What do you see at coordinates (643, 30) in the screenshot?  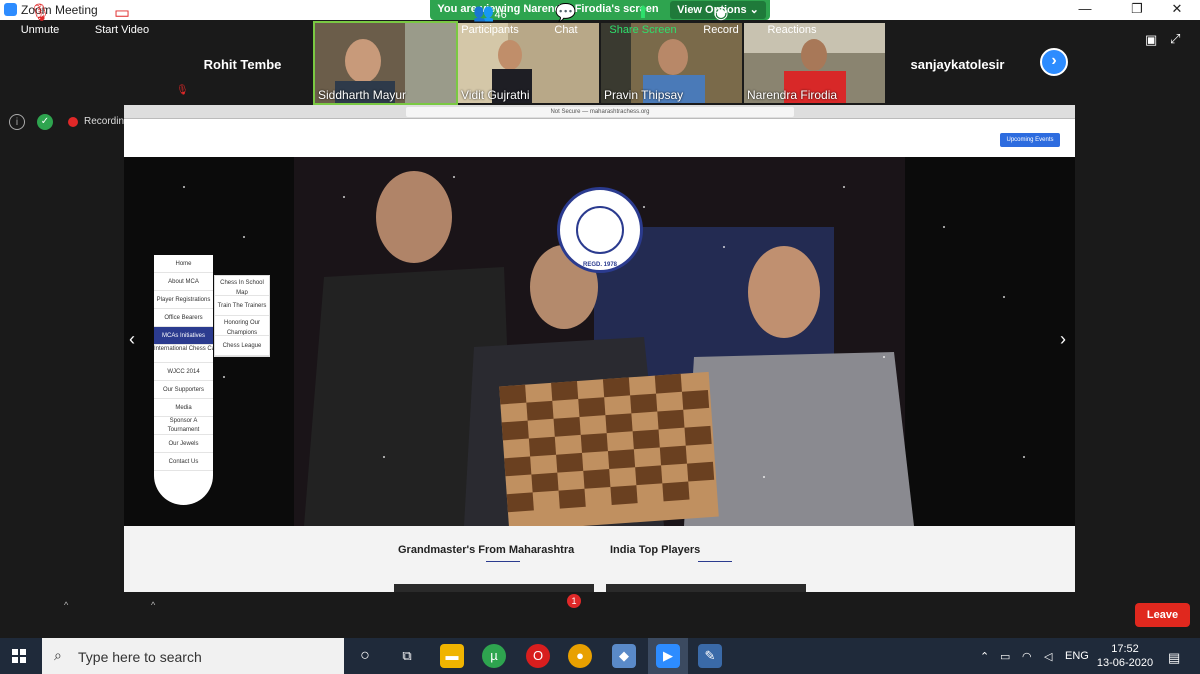 I see `share-screen-label: Share Screen` at bounding box center [643, 30].